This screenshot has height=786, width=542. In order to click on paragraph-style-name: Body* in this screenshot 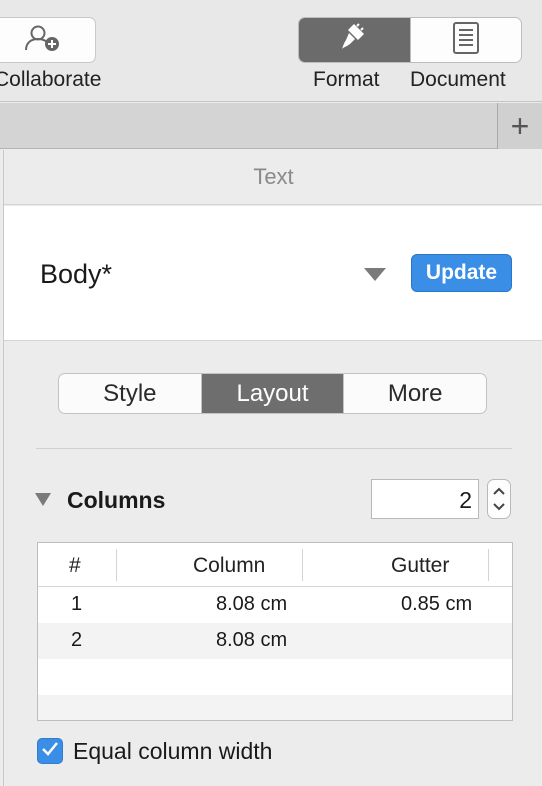, I will do `click(76, 274)`.